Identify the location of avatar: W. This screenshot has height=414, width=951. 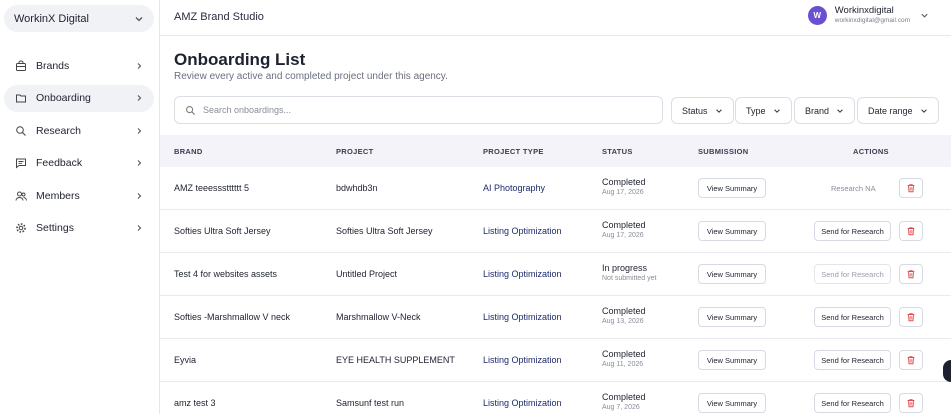
(817, 15).